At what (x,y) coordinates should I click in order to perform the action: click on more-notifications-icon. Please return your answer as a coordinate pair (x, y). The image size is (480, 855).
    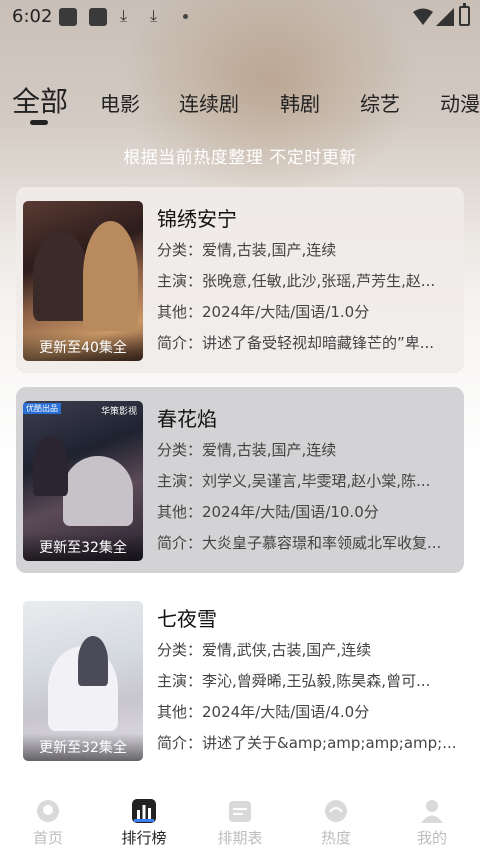
    Looking at the image, I should click on (185, 16).